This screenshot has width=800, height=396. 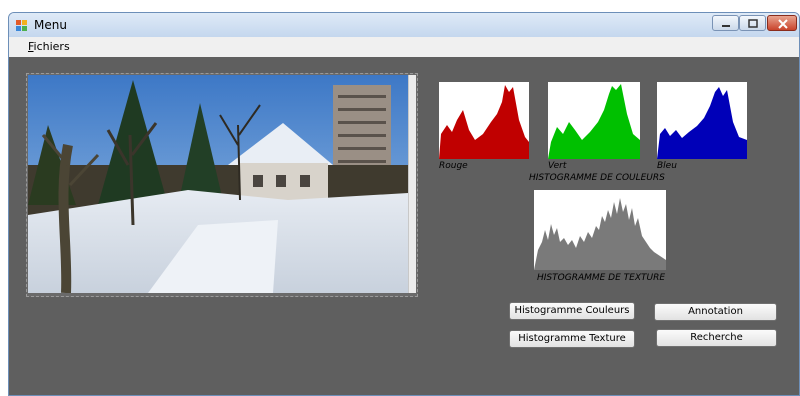 I want to click on search-button: Recherche, so click(x=716, y=338).